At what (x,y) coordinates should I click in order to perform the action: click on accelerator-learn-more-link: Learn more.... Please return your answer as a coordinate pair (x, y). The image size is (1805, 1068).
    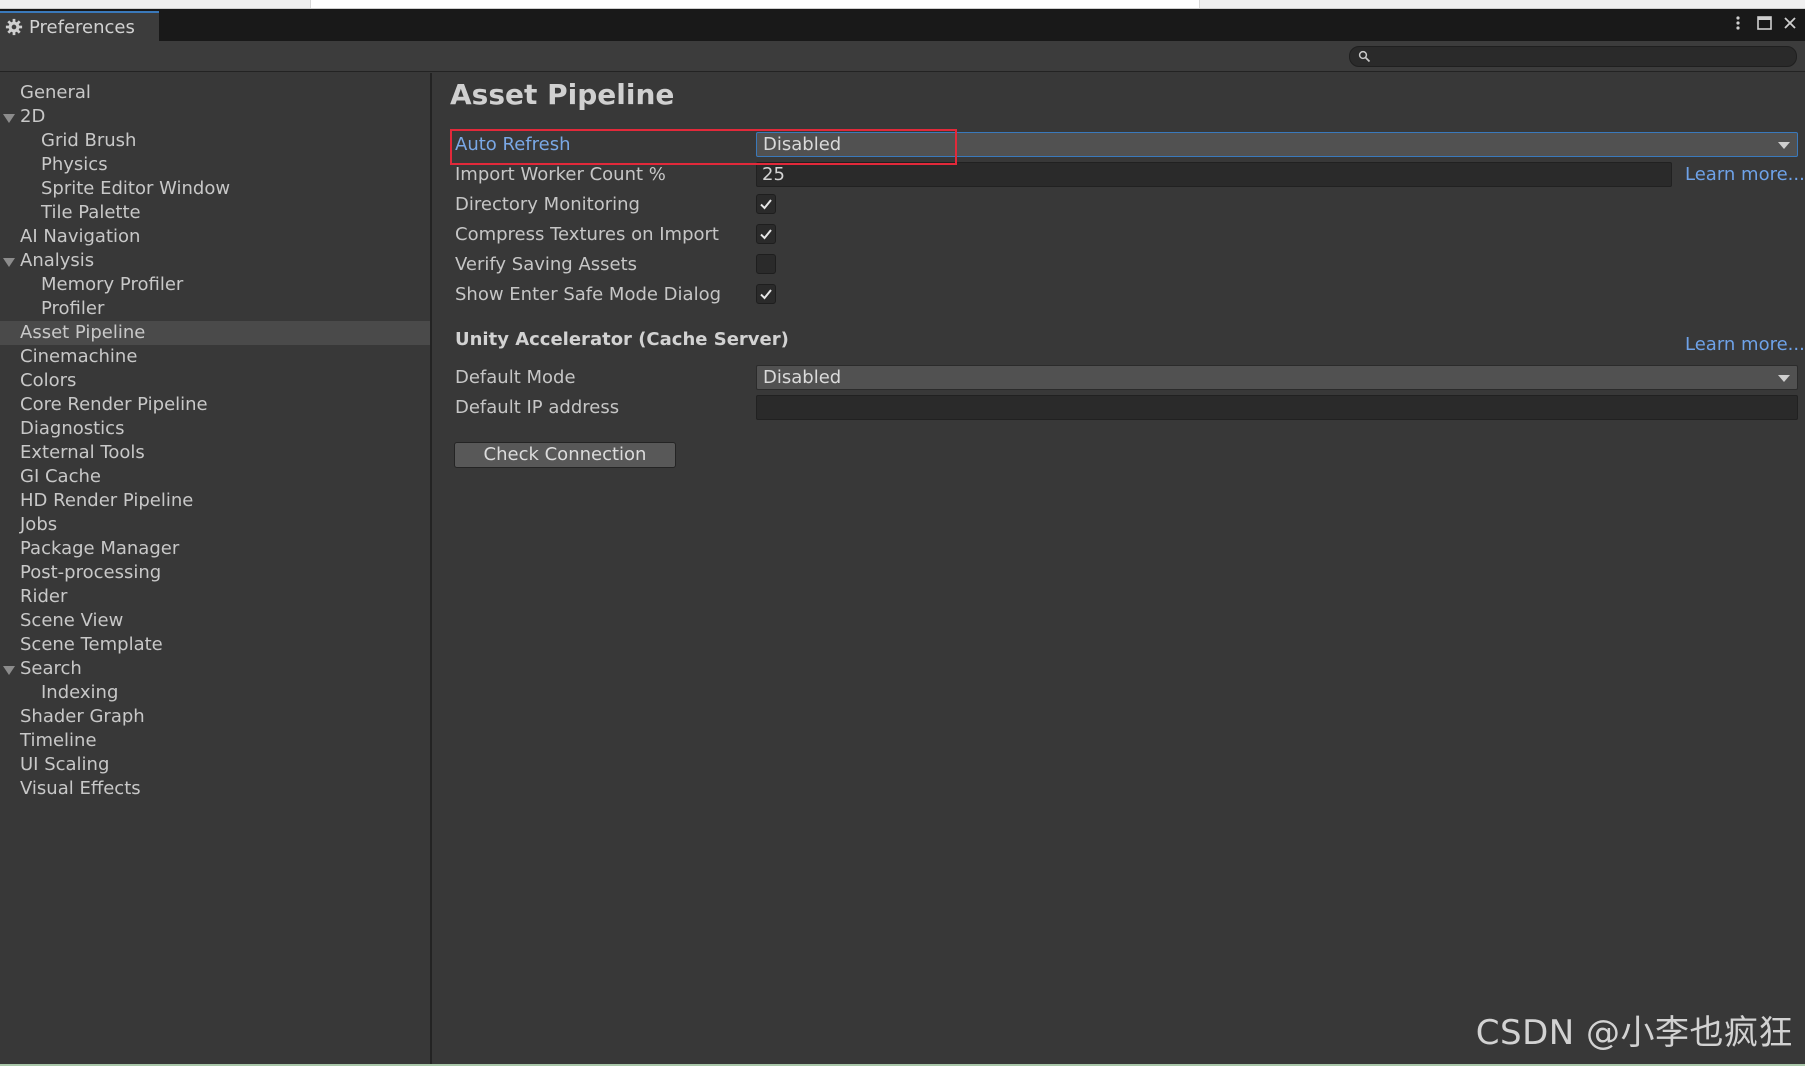
    Looking at the image, I should click on (1745, 344).